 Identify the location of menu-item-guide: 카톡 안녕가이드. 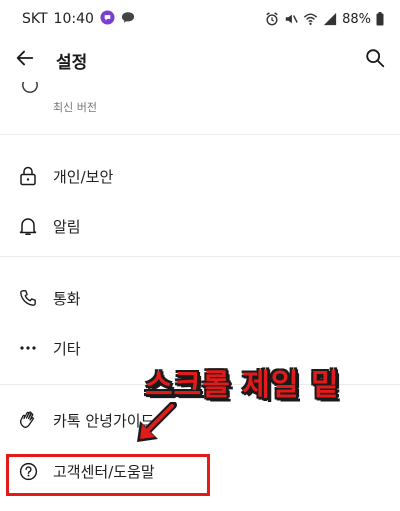
(200, 420).